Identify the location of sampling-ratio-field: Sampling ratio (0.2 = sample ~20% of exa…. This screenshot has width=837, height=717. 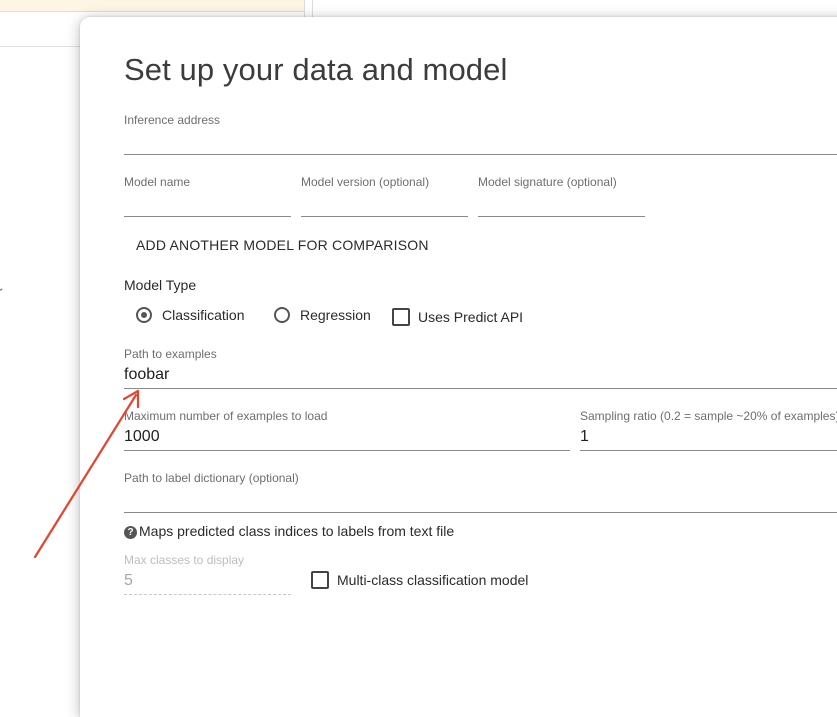
(708, 430).